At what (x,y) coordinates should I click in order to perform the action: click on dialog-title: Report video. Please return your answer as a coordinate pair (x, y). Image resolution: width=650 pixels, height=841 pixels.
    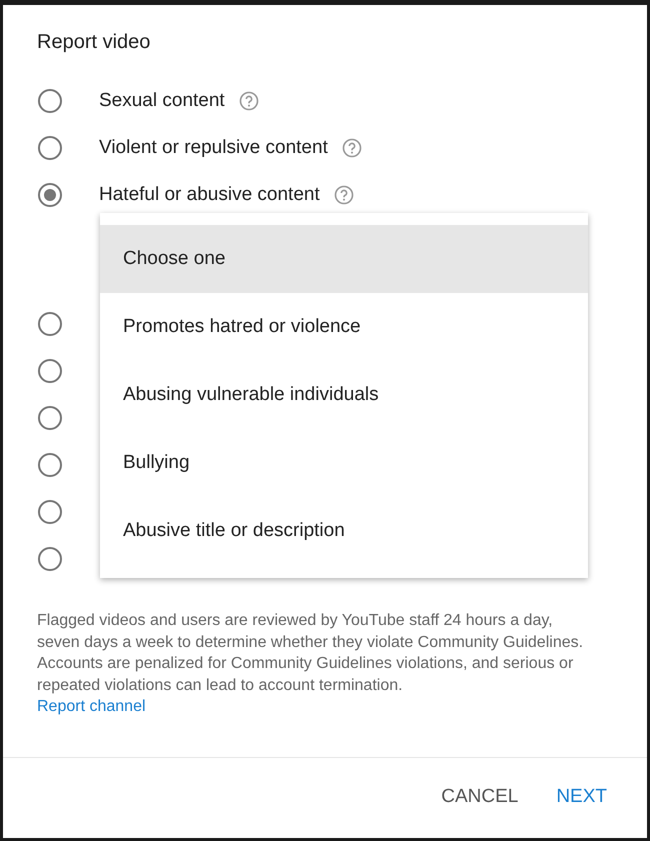
    Looking at the image, I should click on (94, 43).